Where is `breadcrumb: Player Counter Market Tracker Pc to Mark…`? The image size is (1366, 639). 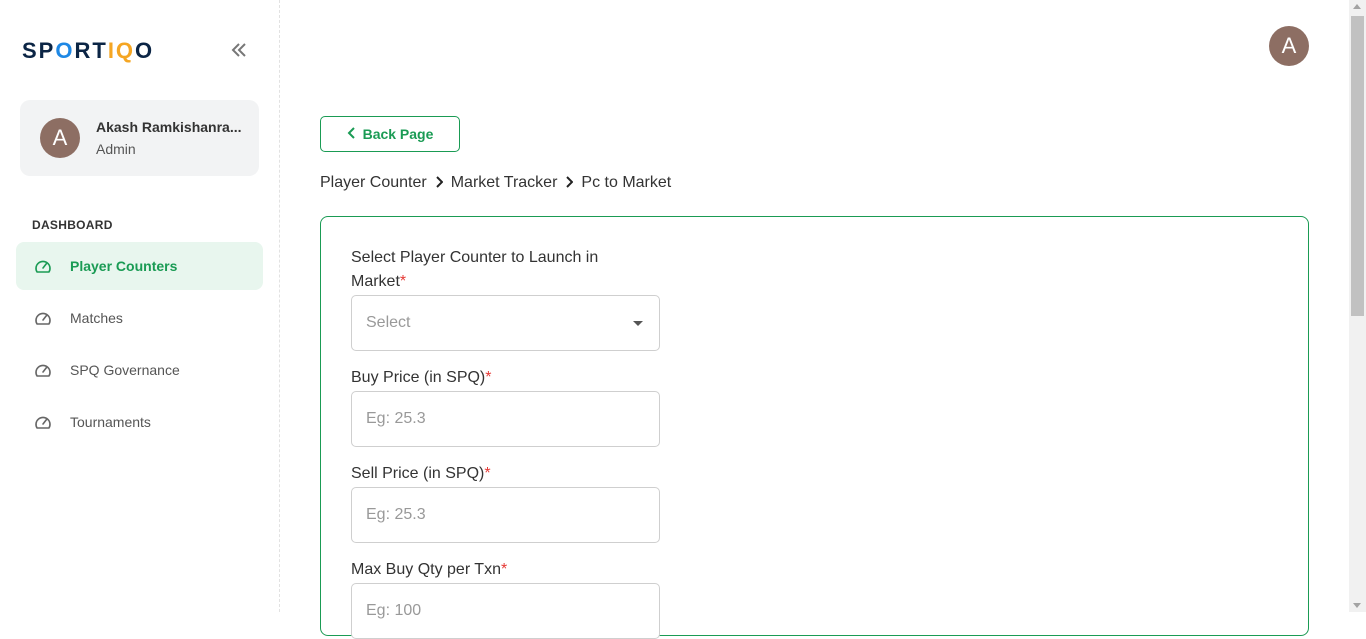 breadcrumb: Player Counter Market Tracker Pc to Mark… is located at coordinates (495, 183).